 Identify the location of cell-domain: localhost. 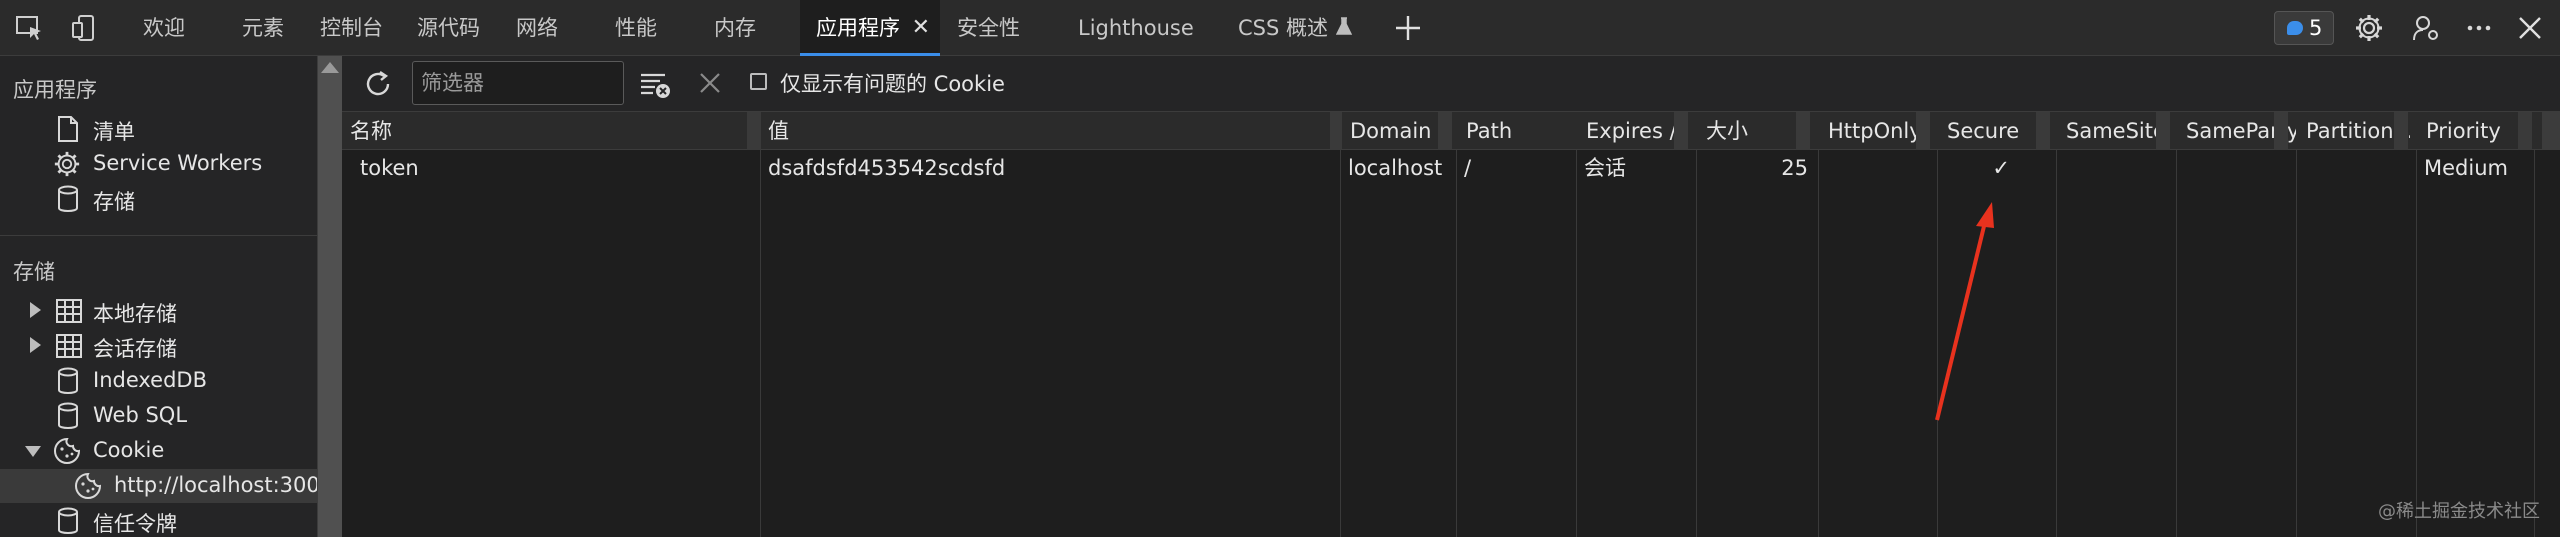
(1395, 168).